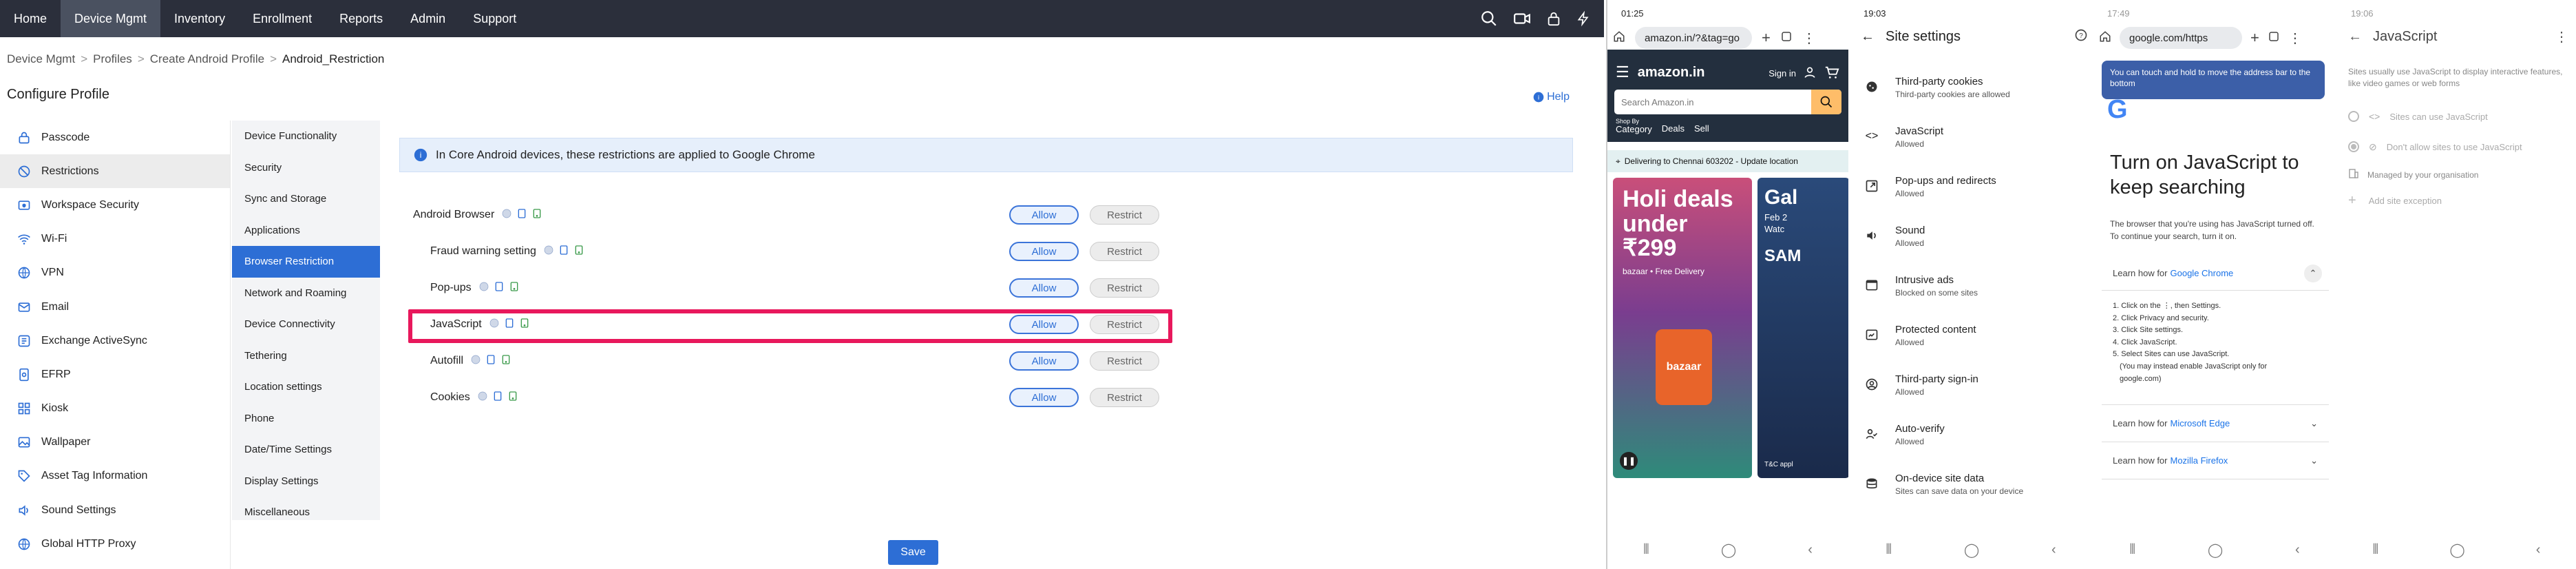 The height and width of the screenshot is (569, 2576). What do you see at coordinates (306, 324) in the screenshot?
I see `category-device-connectivity: Device Connectivity` at bounding box center [306, 324].